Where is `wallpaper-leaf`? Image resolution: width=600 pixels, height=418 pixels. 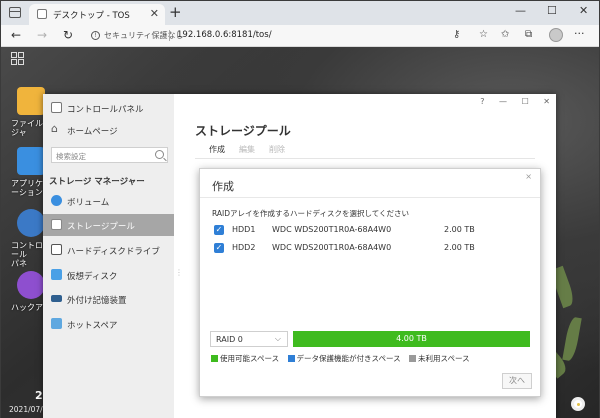
wallpaper-leaf is located at coordinates (572, 339).